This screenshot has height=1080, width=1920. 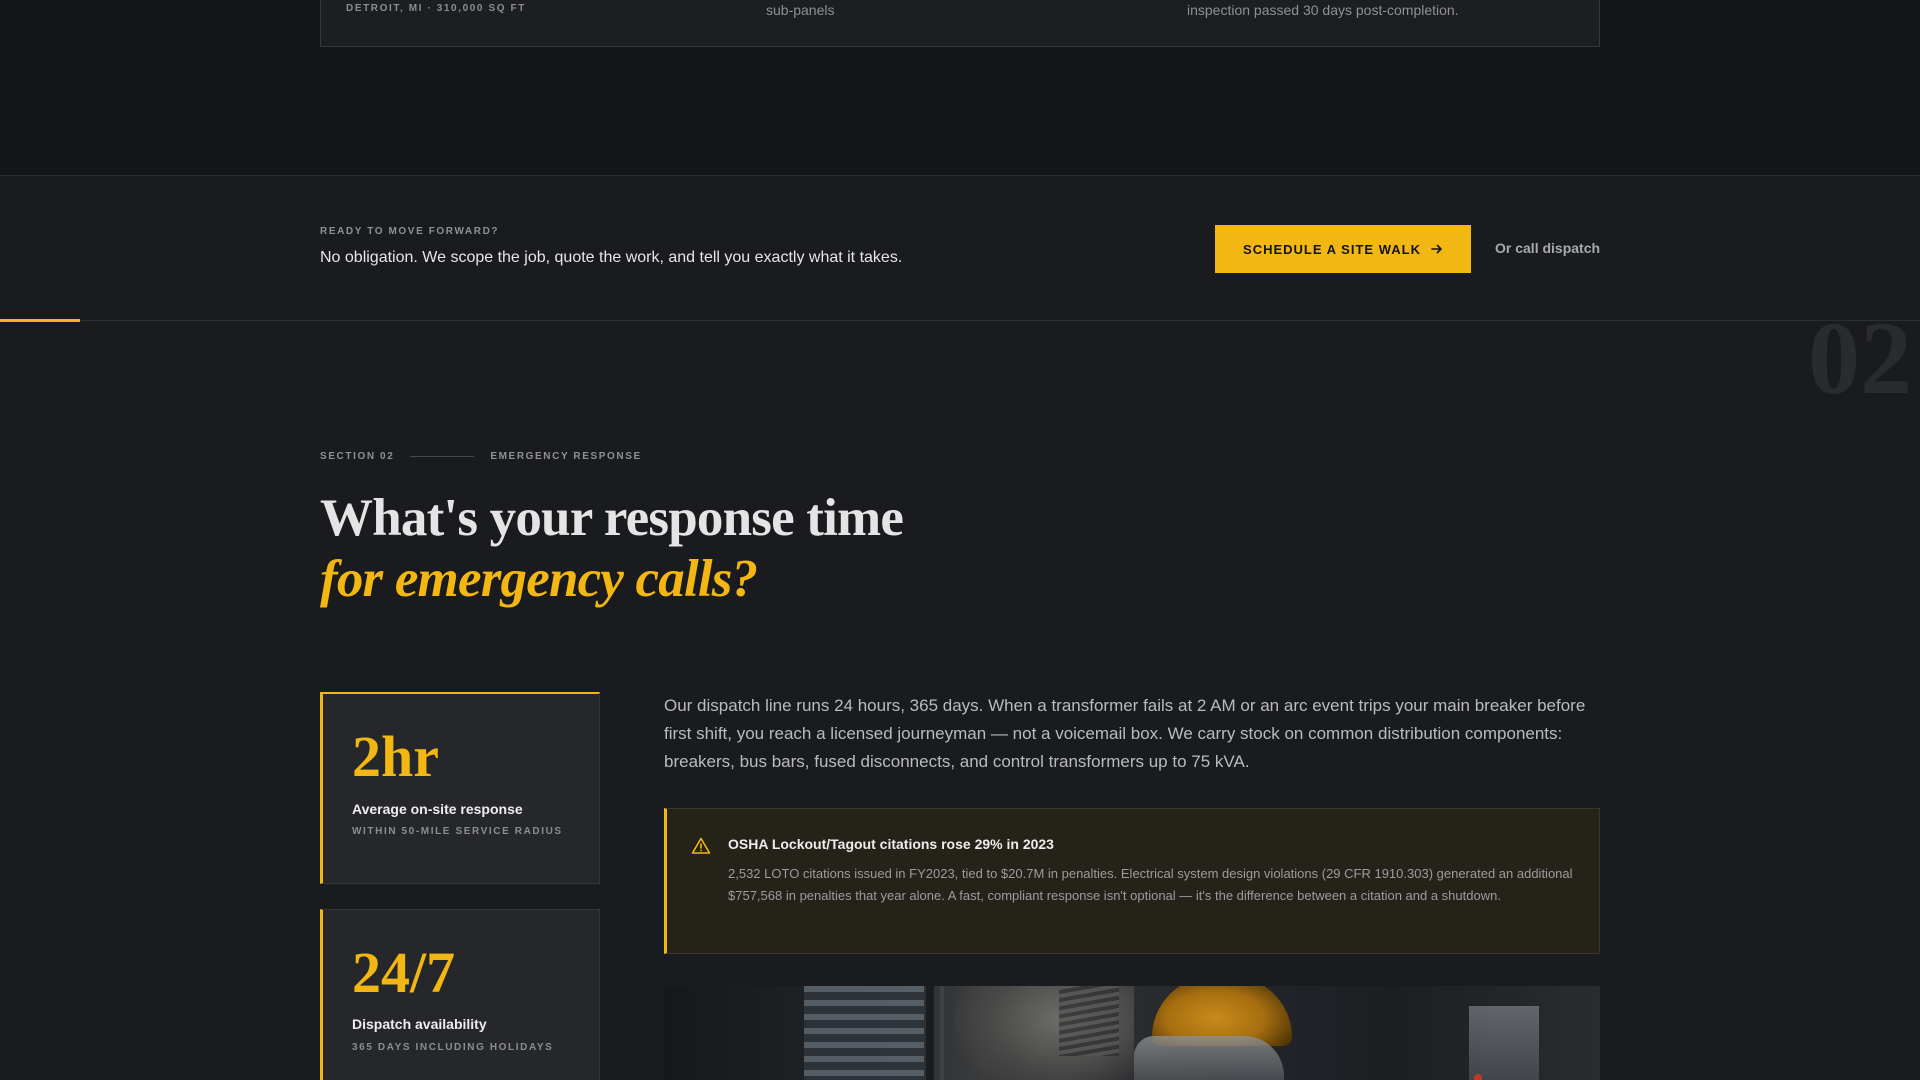 What do you see at coordinates (419, 1024) in the screenshot?
I see `stat-label: Dispatch availability` at bounding box center [419, 1024].